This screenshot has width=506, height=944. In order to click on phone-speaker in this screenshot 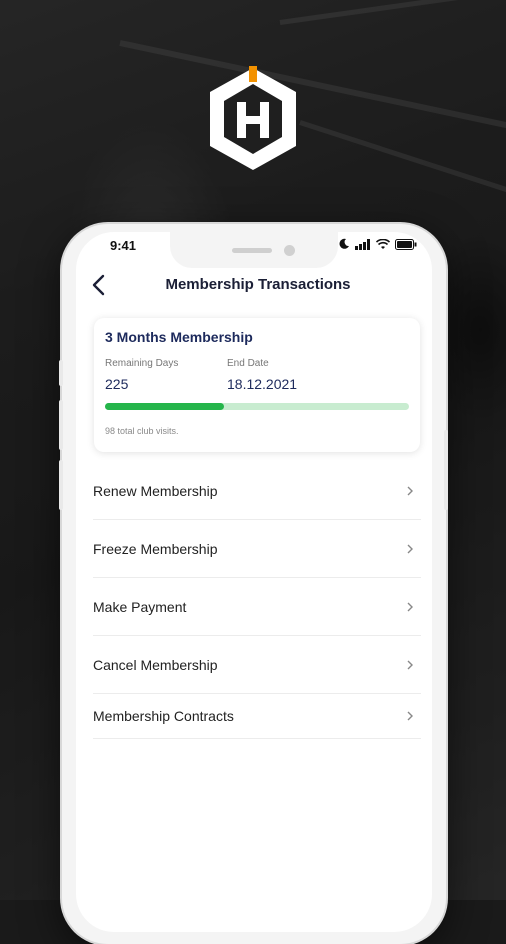, I will do `click(252, 250)`.